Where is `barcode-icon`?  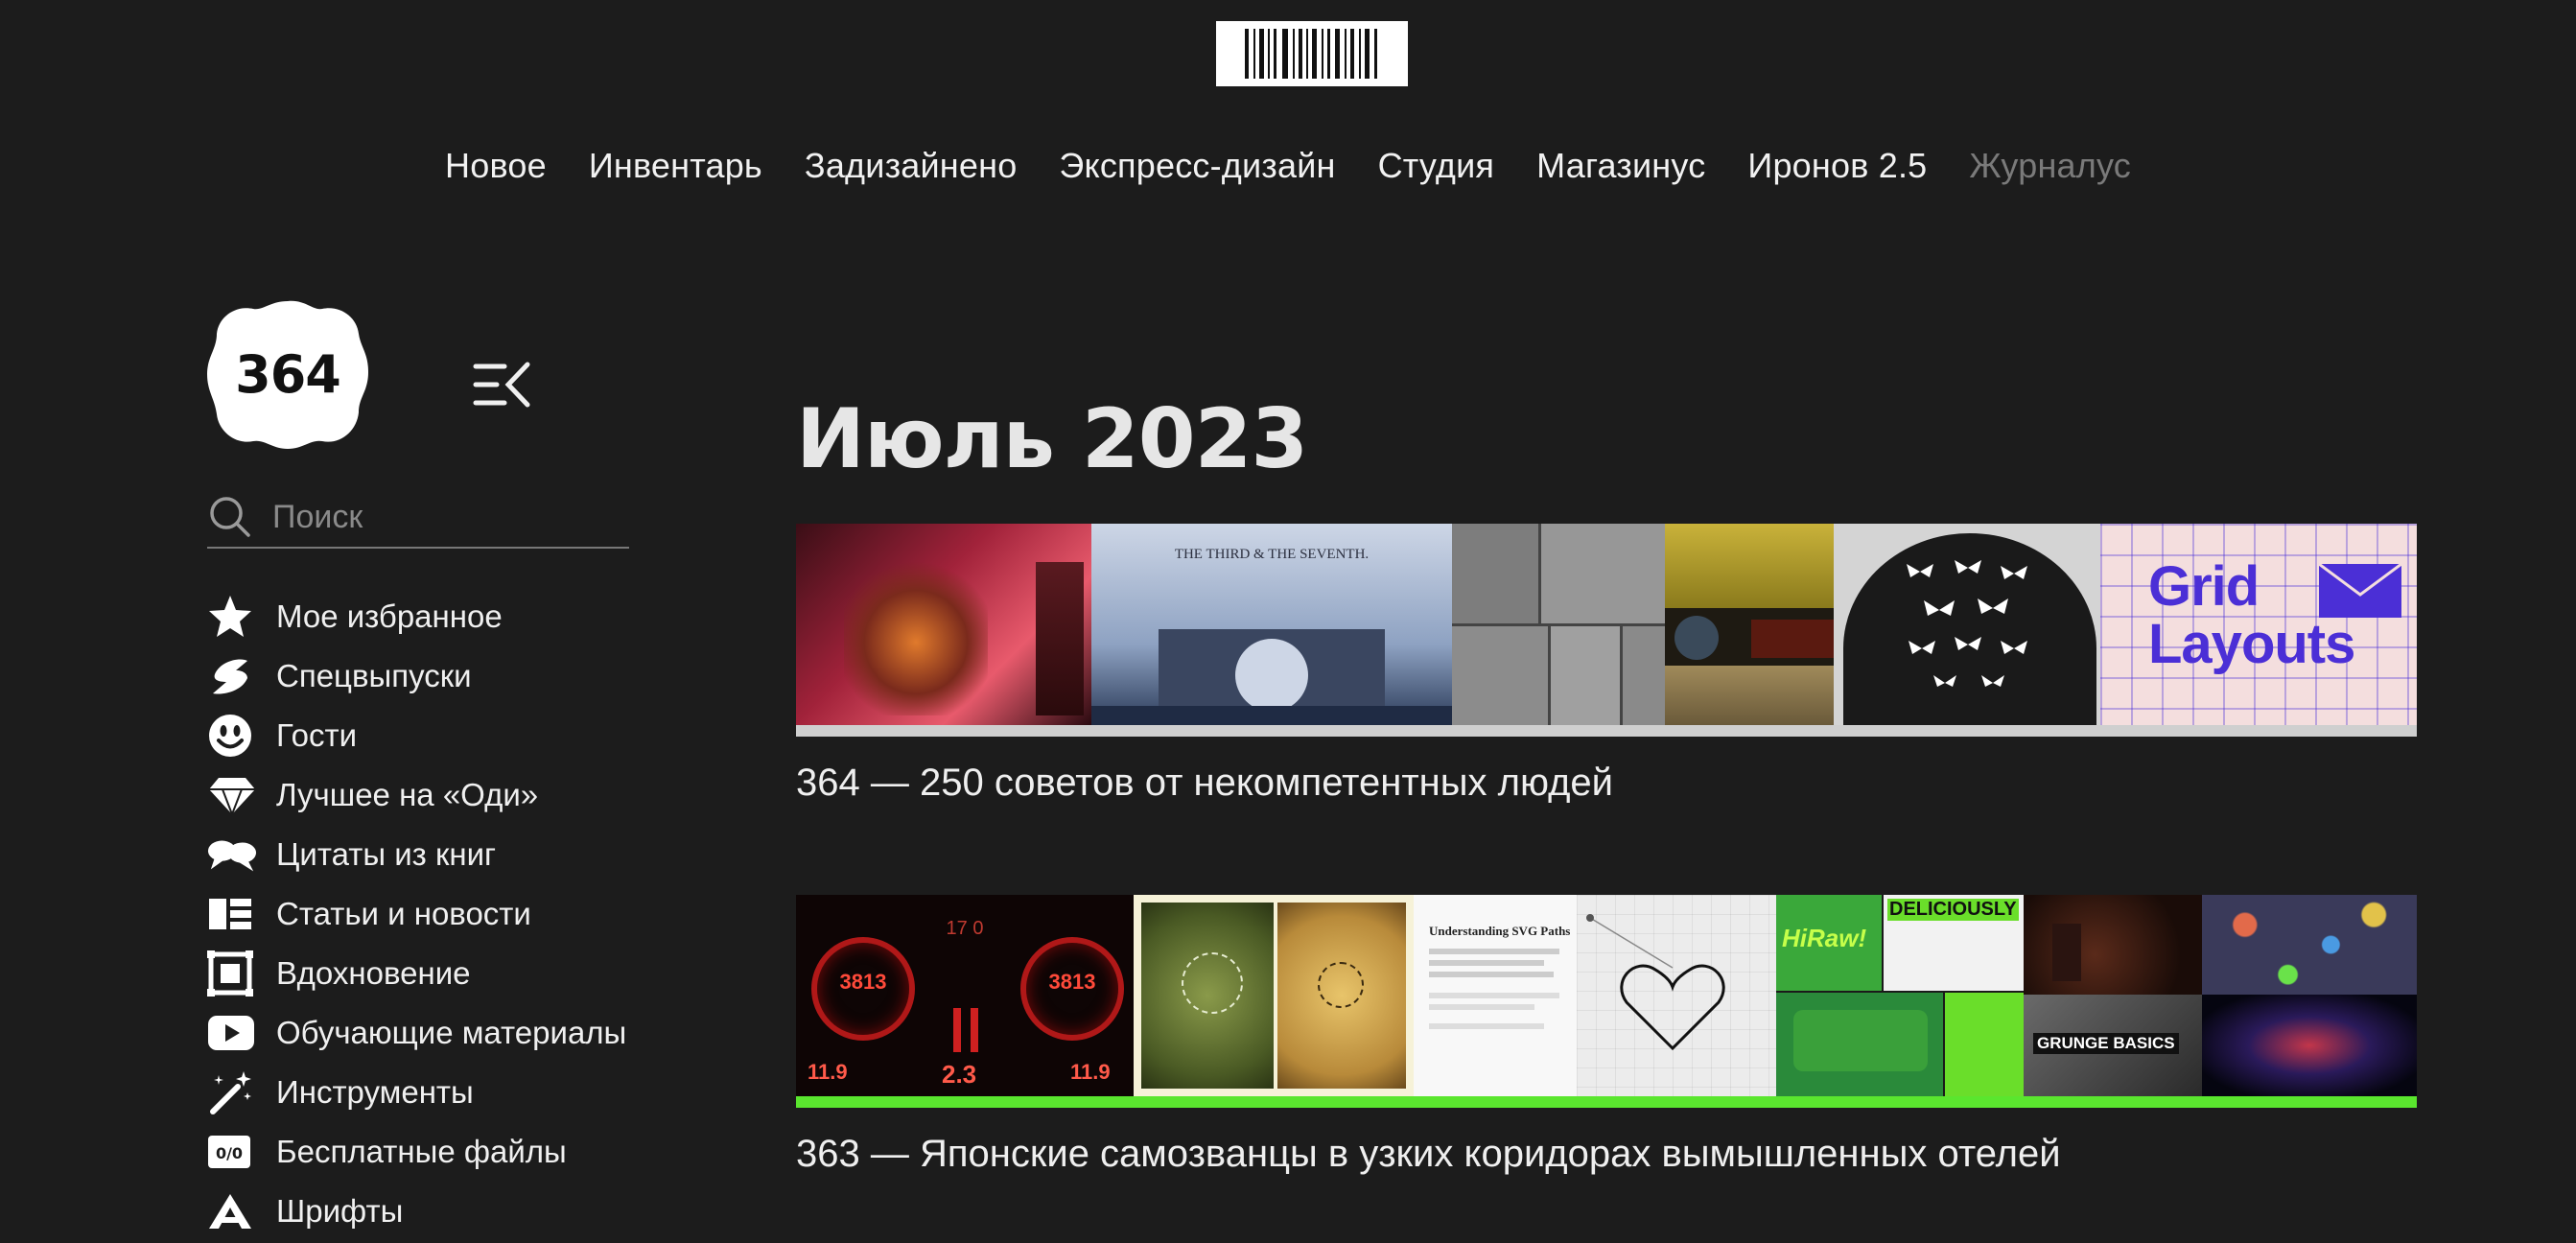 barcode-icon is located at coordinates (1311, 54).